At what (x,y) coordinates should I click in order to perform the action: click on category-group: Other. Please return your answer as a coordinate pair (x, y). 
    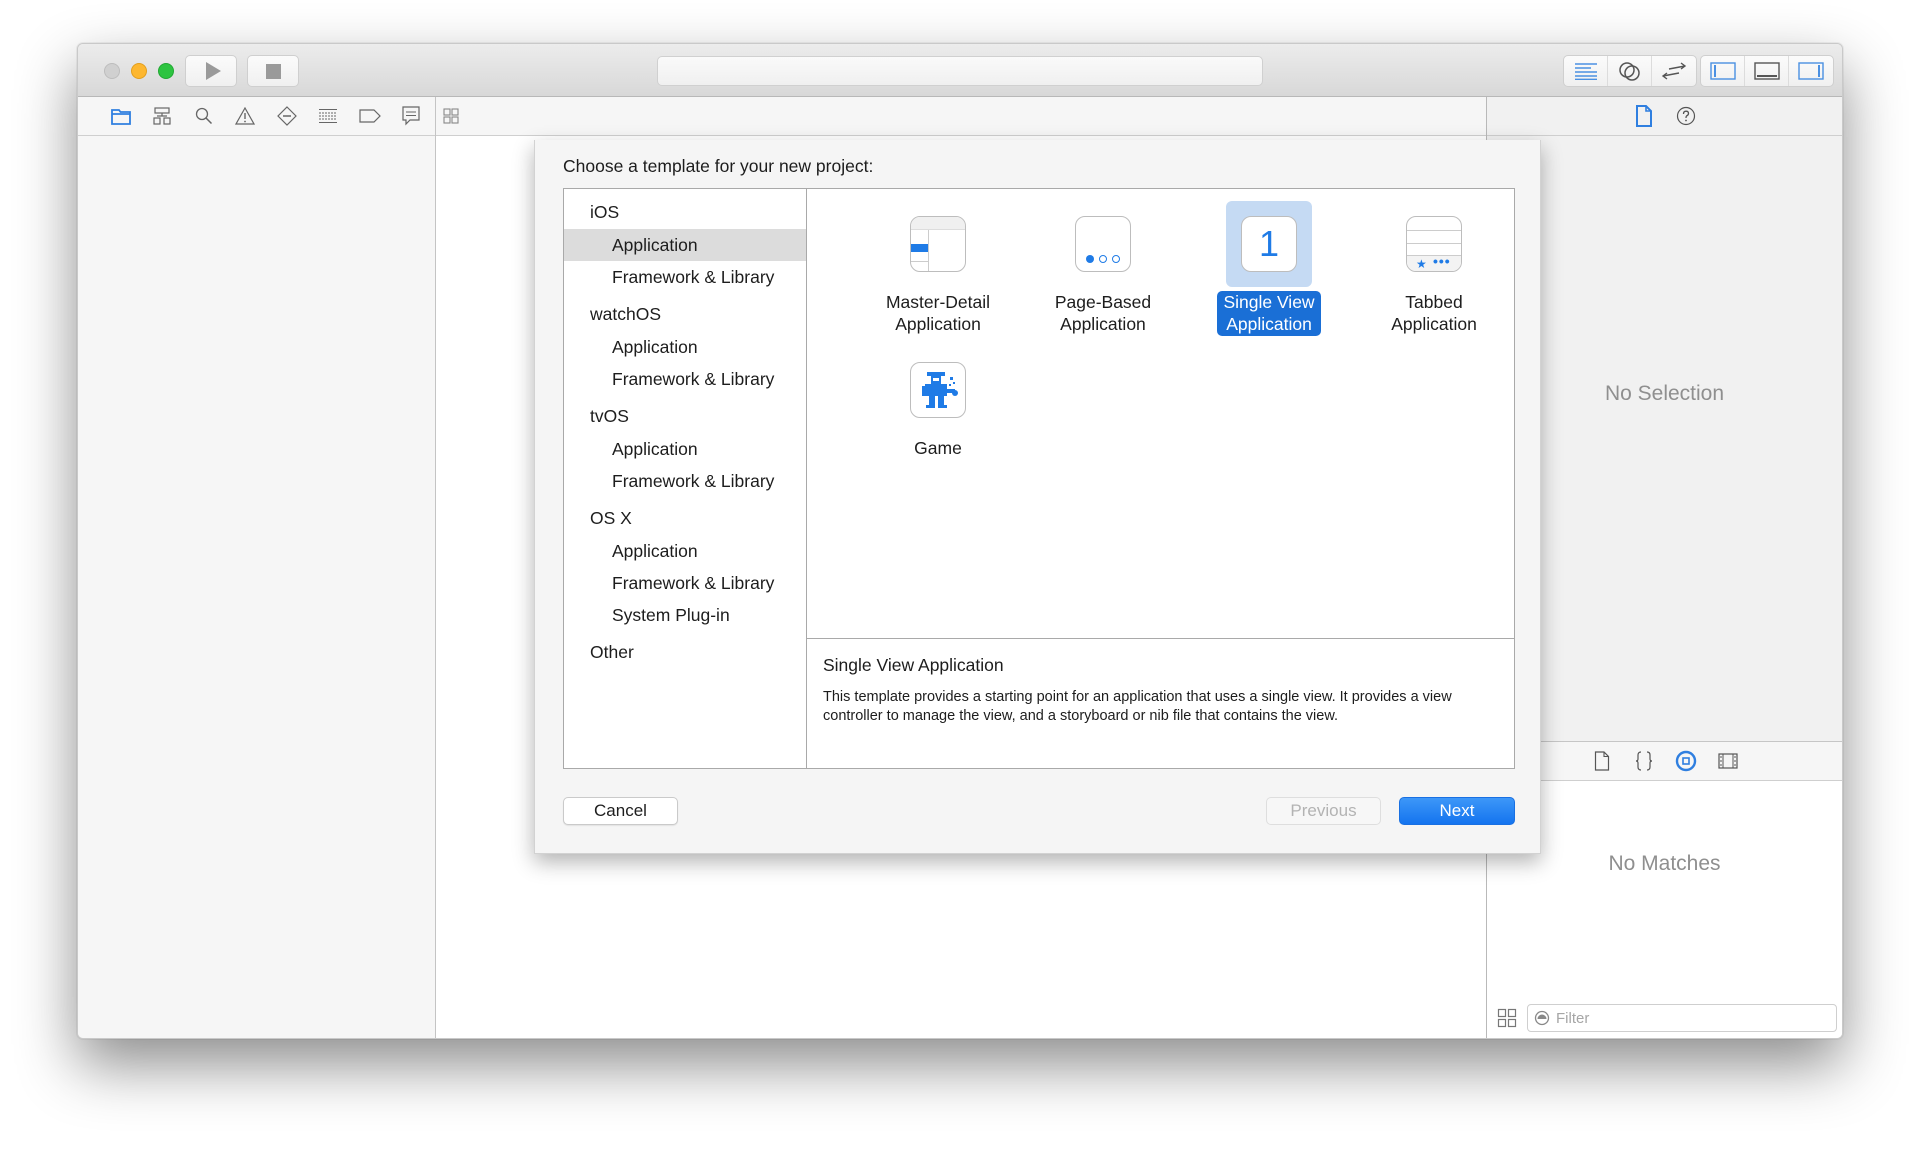
    Looking at the image, I should click on (685, 652).